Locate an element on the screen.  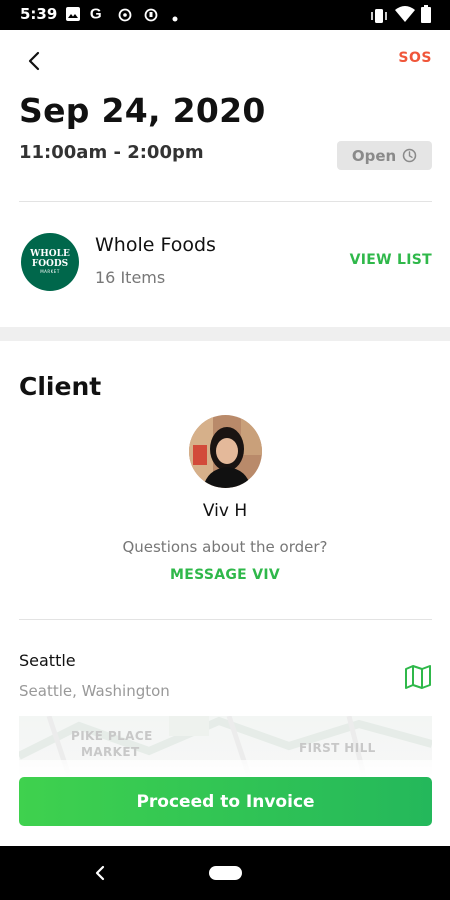
image-icon is located at coordinates (73, 14).